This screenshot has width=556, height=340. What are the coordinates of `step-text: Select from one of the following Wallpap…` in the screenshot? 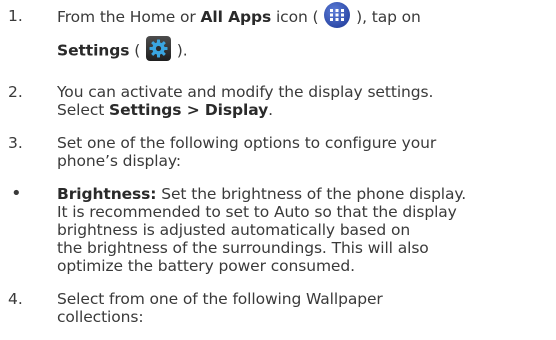 It's located at (304, 308).